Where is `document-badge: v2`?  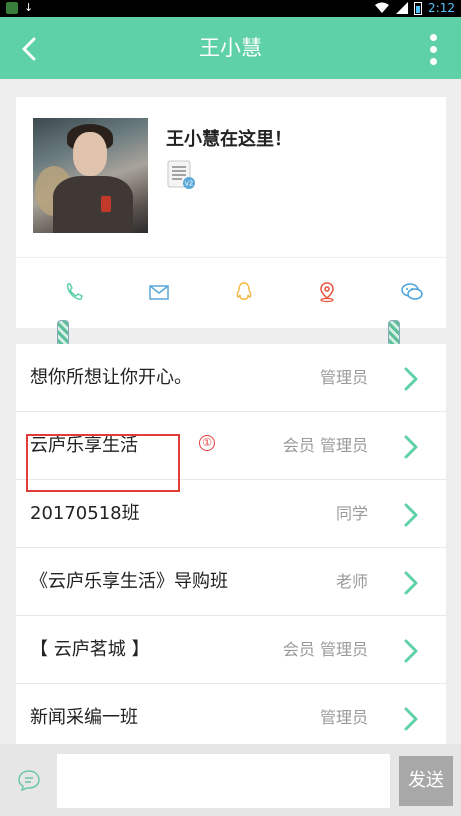
document-badge: v2 is located at coordinates (189, 184).